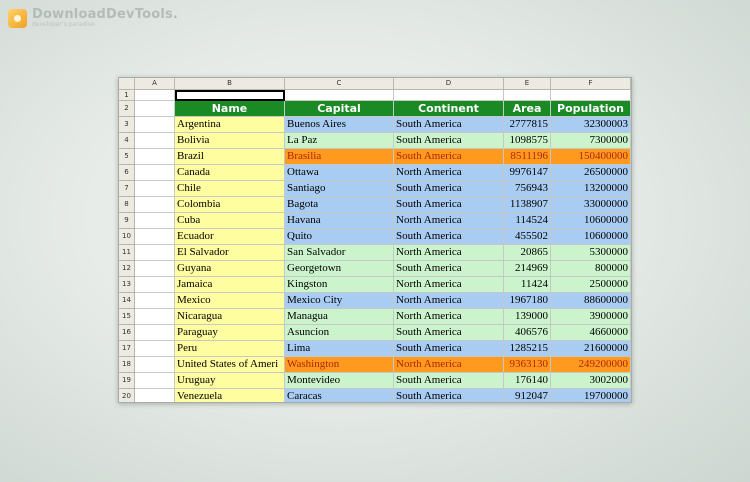 The width and height of the screenshot is (750, 482). What do you see at coordinates (527, 141) in the screenshot?
I see `area-cell: 1098575` at bounding box center [527, 141].